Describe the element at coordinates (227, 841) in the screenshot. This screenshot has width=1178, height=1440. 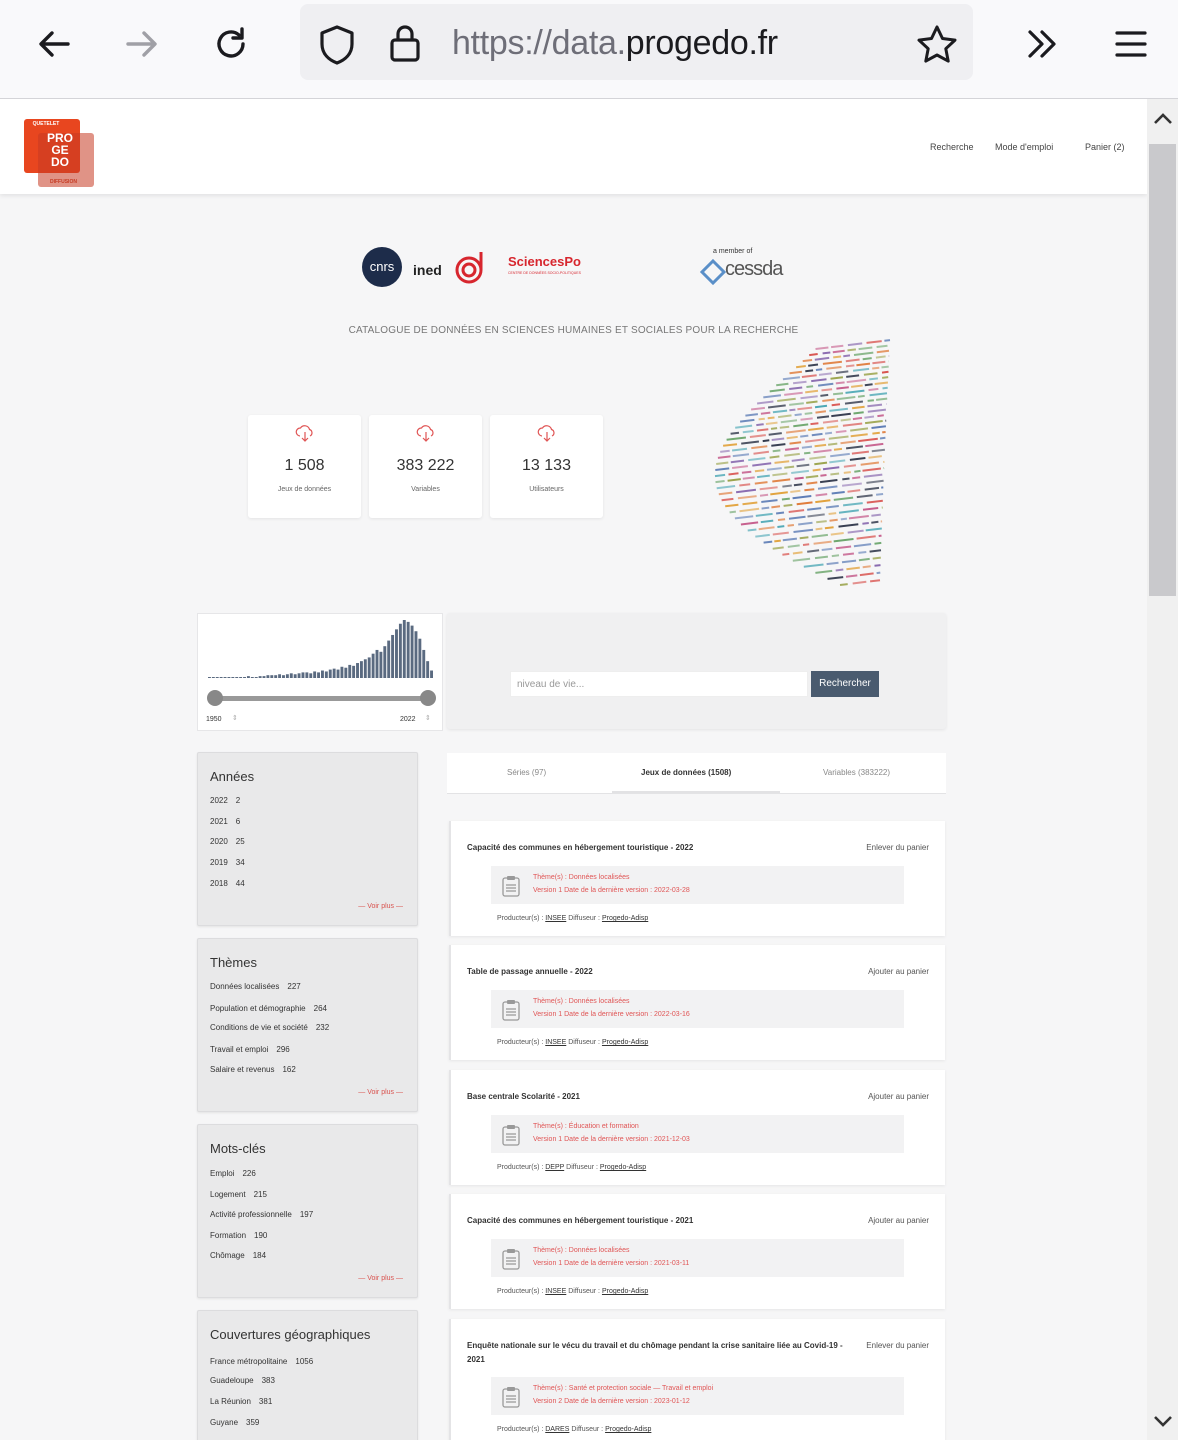
I see `facet-row: 2020 25` at that location.